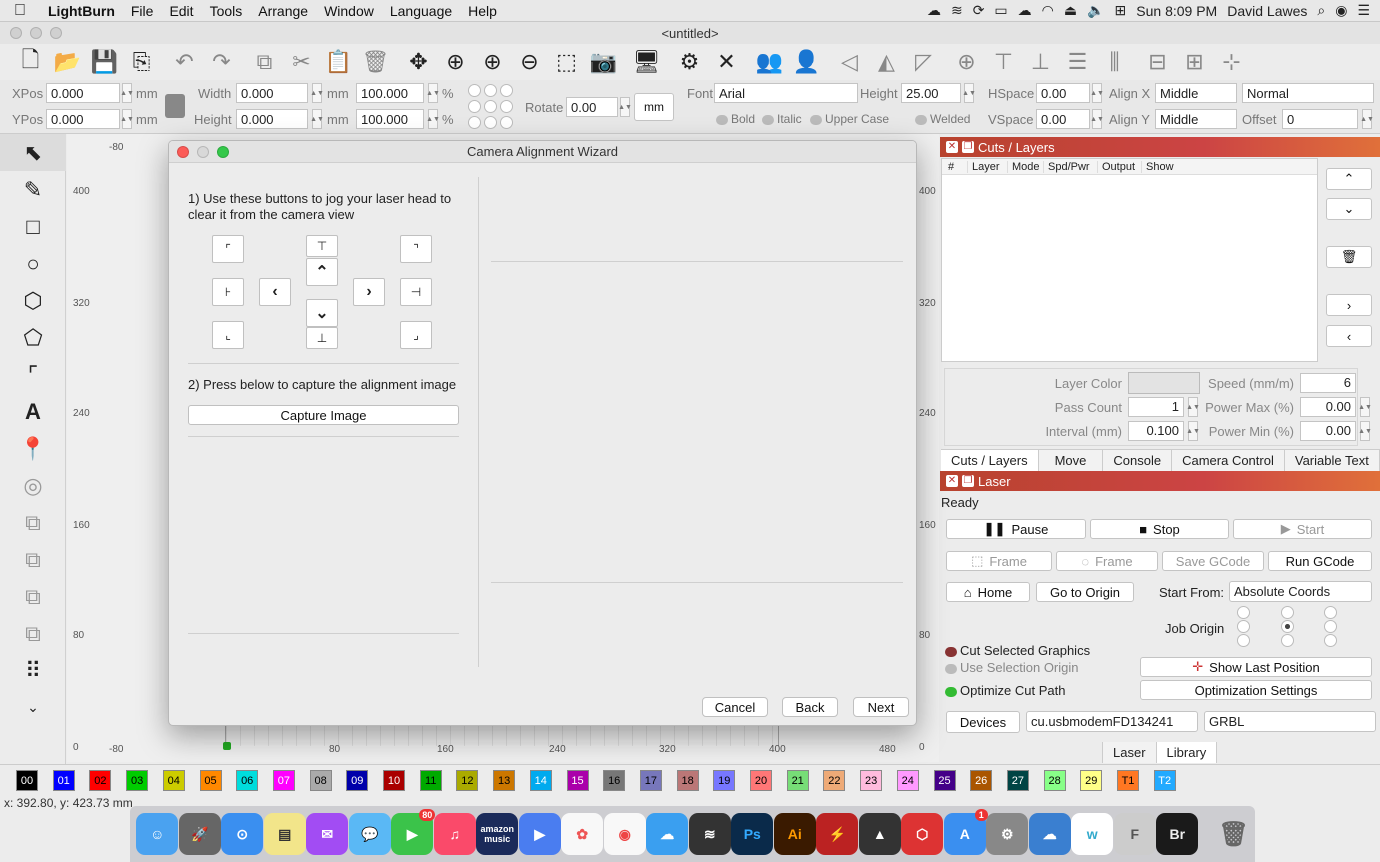 The width and height of the screenshot is (1380, 862). I want to click on rectangle-tool-icon: □, so click(33, 226).